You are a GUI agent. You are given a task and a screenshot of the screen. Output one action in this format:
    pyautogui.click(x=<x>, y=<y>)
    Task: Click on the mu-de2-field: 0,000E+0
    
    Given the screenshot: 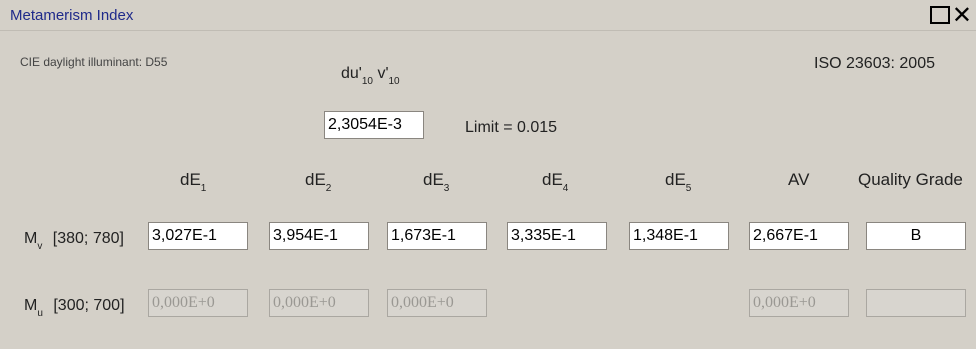 What is the action you would take?
    pyautogui.click(x=319, y=303)
    